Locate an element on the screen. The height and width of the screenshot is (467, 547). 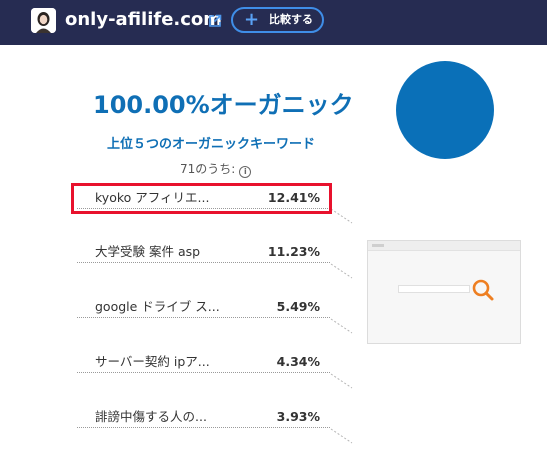
site-avatar is located at coordinates (43, 20).